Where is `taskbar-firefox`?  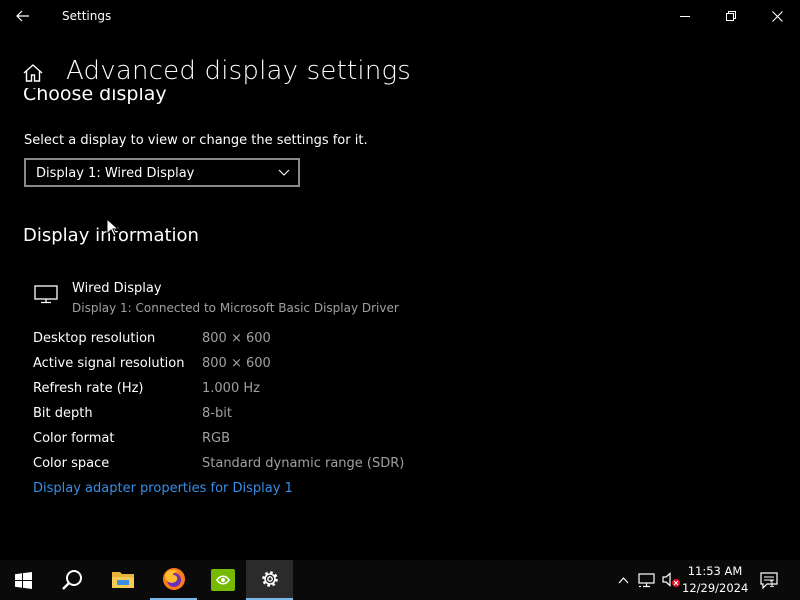 taskbar-firefox is located at coordinates (173, 580).